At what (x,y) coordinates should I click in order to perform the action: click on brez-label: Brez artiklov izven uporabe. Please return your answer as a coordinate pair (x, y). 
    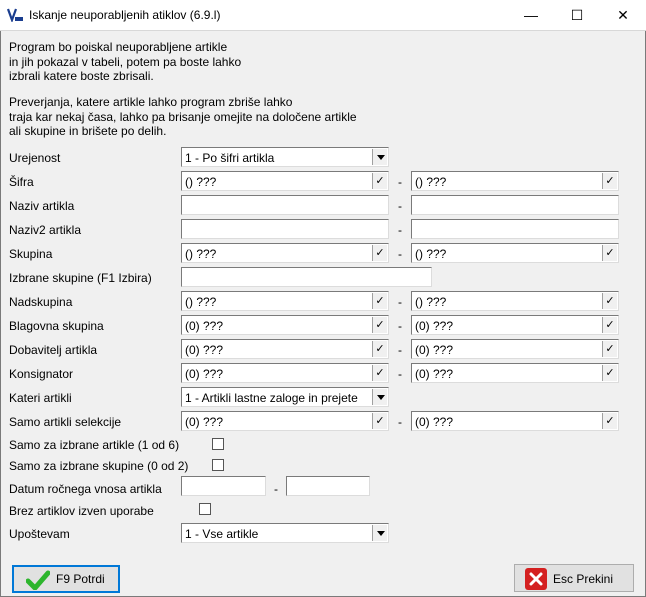
    Looking at the image, I should click on (81, 511).